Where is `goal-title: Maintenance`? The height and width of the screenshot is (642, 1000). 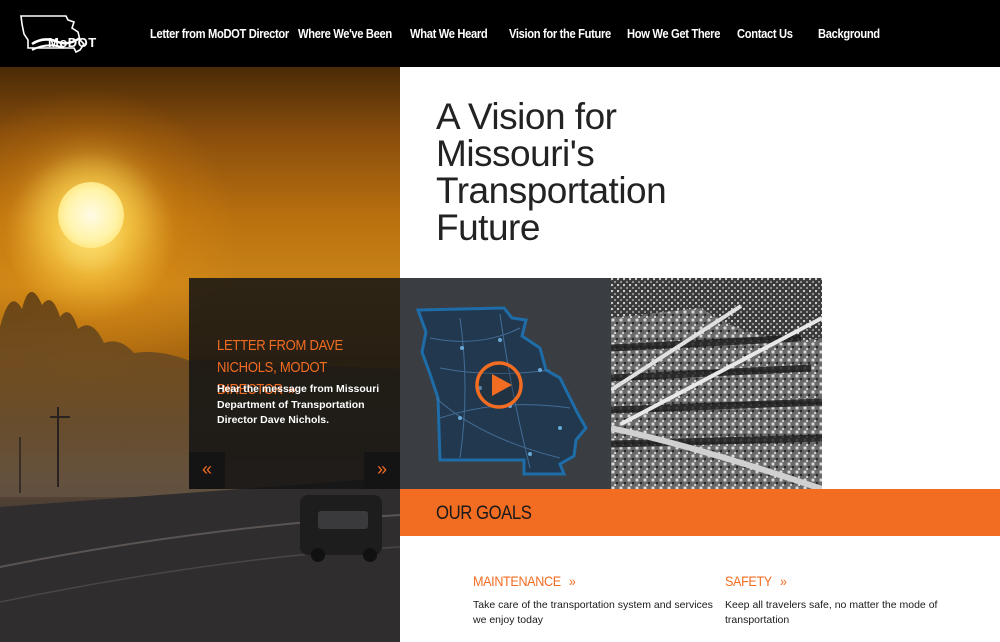
goal-title: Maintenance is located at coordinates (517, 581).